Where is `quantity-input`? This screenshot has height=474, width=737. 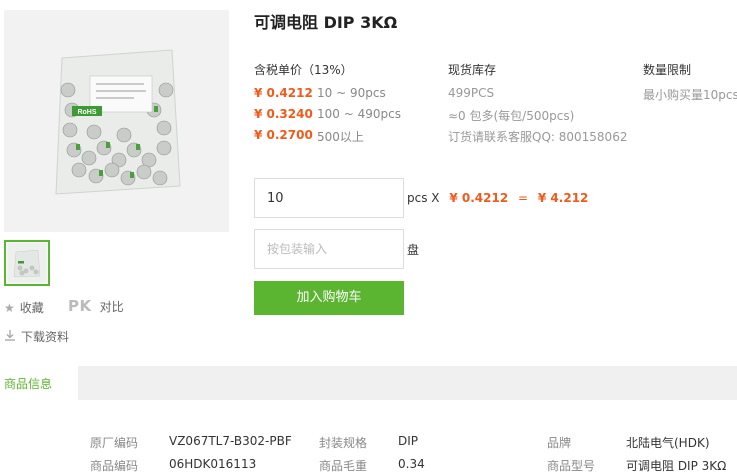 quantity-input is located at coordinates (329, 198).